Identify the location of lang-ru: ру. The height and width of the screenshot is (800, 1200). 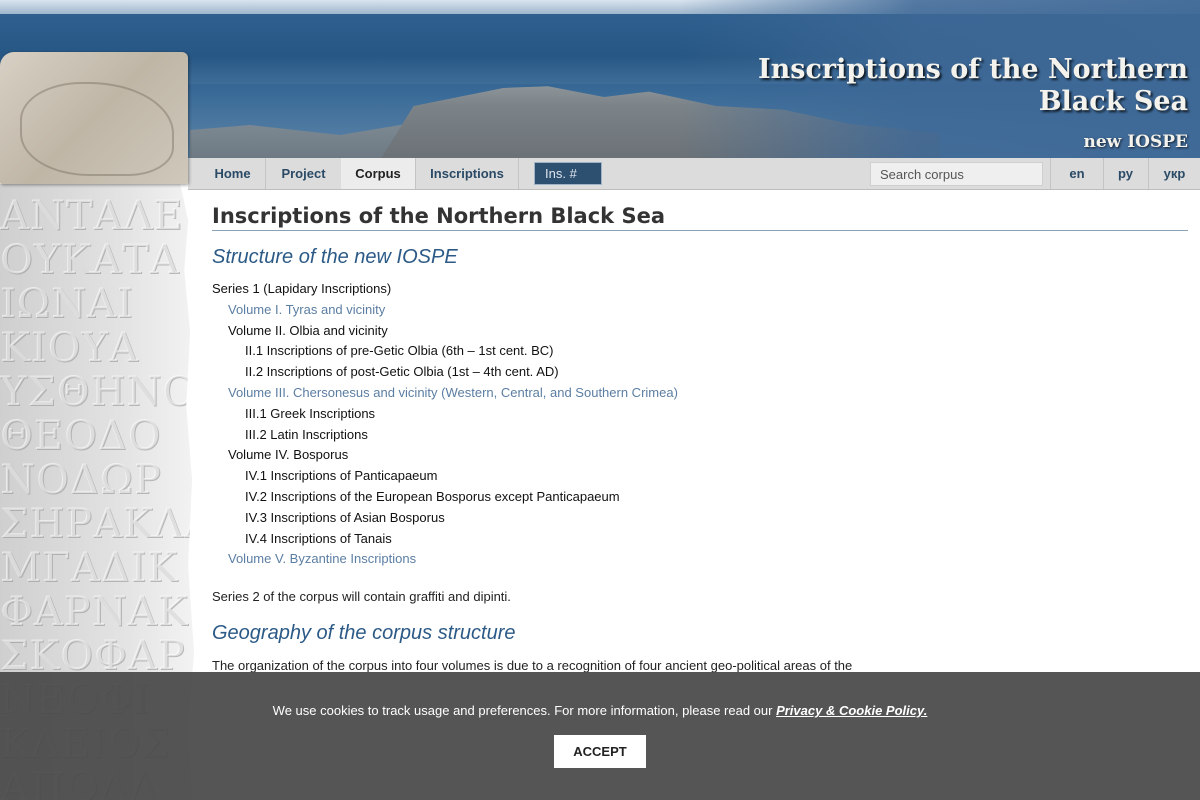
(1126, 173).